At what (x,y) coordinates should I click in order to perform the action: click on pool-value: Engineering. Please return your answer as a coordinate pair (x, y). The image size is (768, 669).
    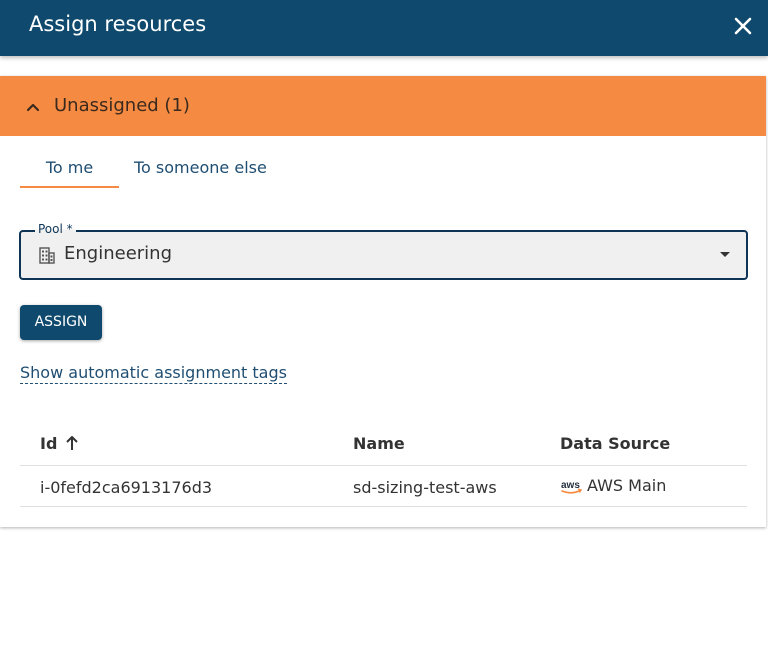
    Looking at the image, I should click on (118, 253).